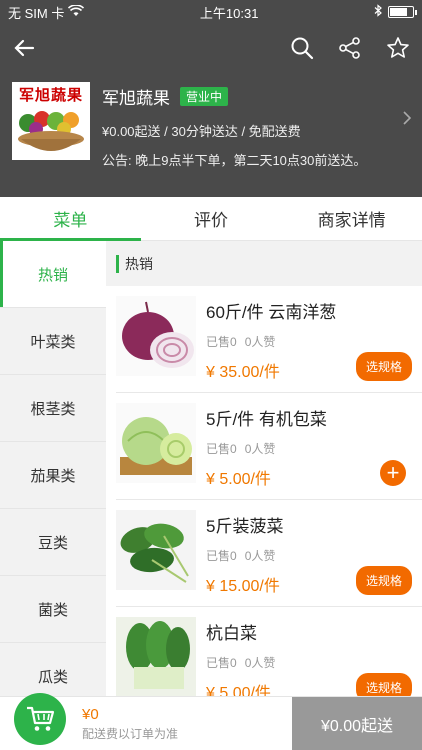 Image resolution: width=422 pixels, height=750 pixels. Describe the element at coordinates (53, 408) in the screenshot. I see `category-item-root: 根茎类` at that location.